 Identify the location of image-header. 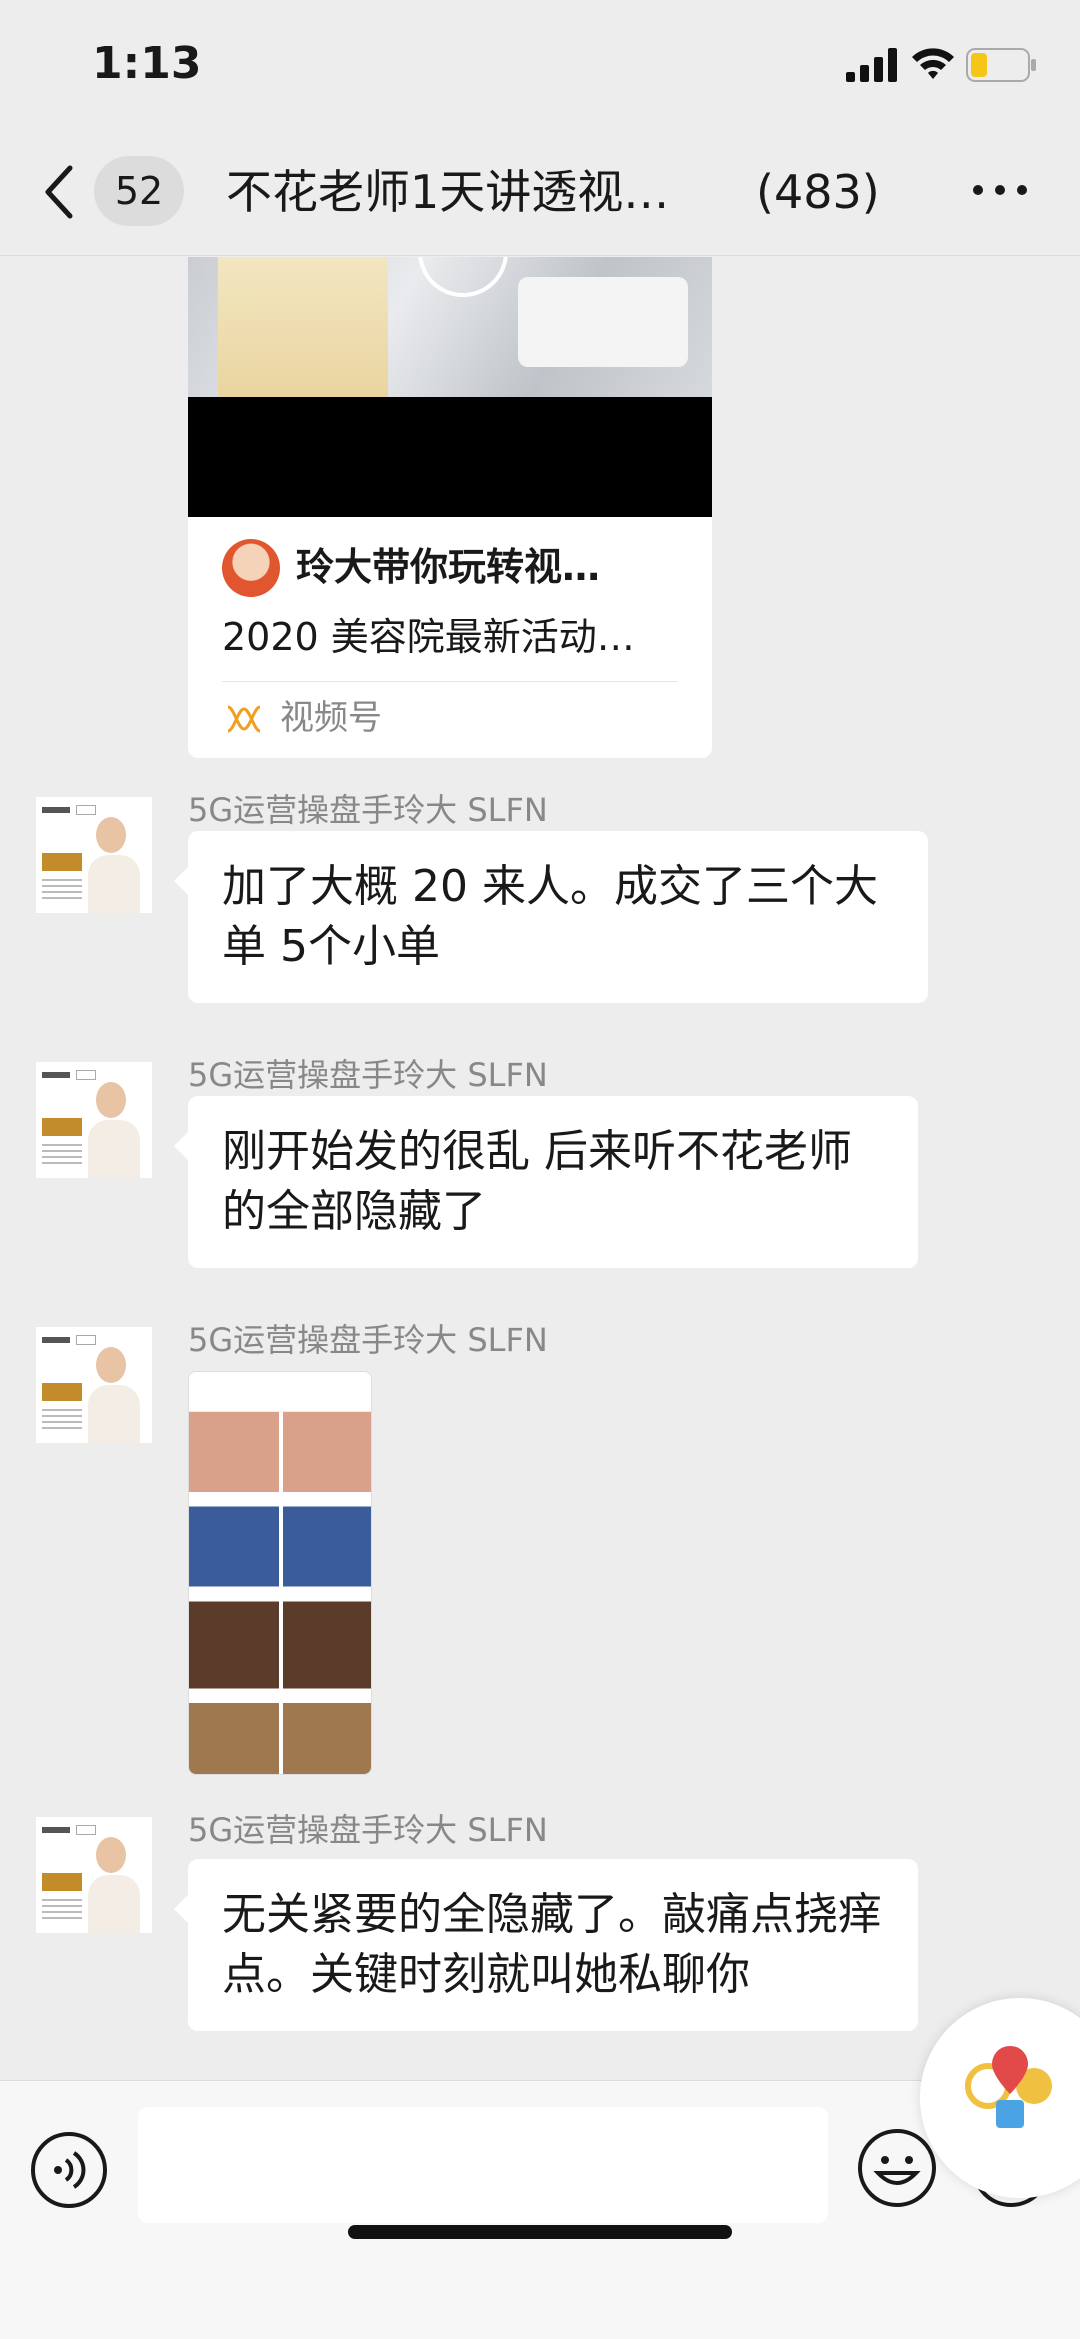
(280, 1392).